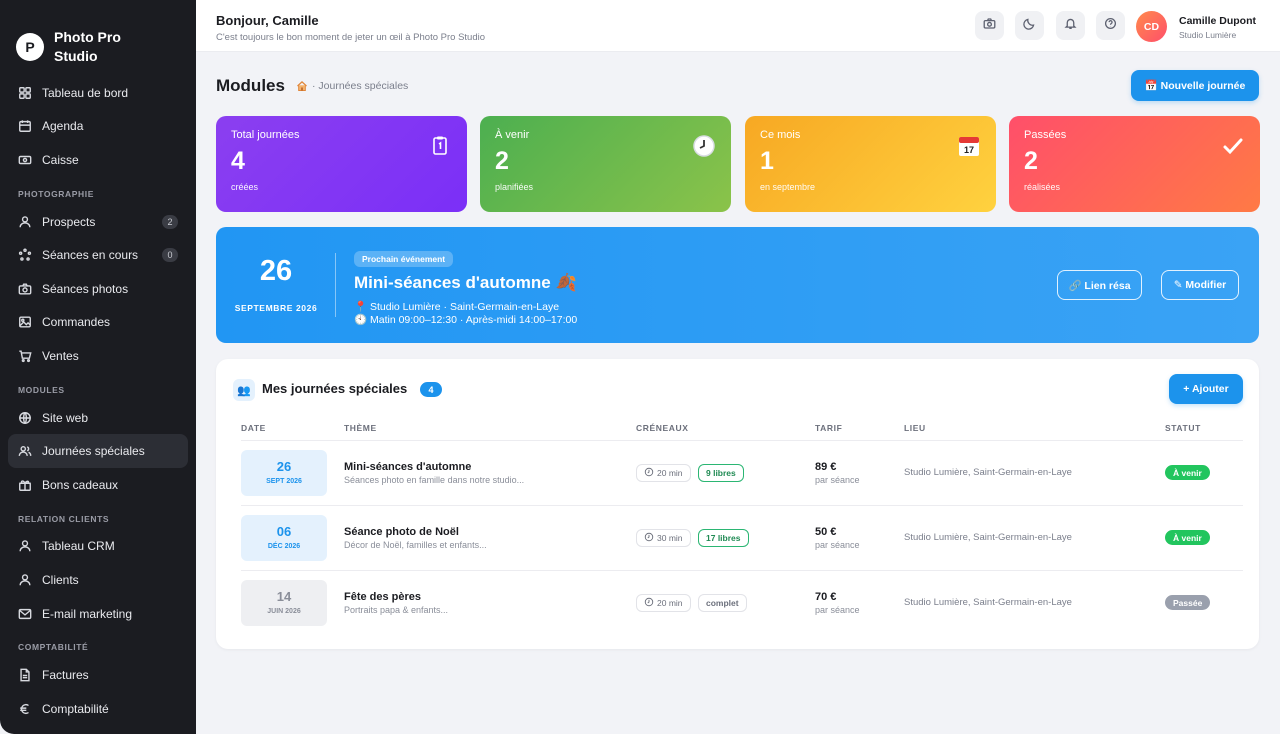 Image resolution: width=1280 pixels, height=734 pixels. What do you see at coordinates (64, 518) in the screenshot?
I see `nav-section-relation-clients: RELATION CLIENTS` at bounding box center [64, 518].